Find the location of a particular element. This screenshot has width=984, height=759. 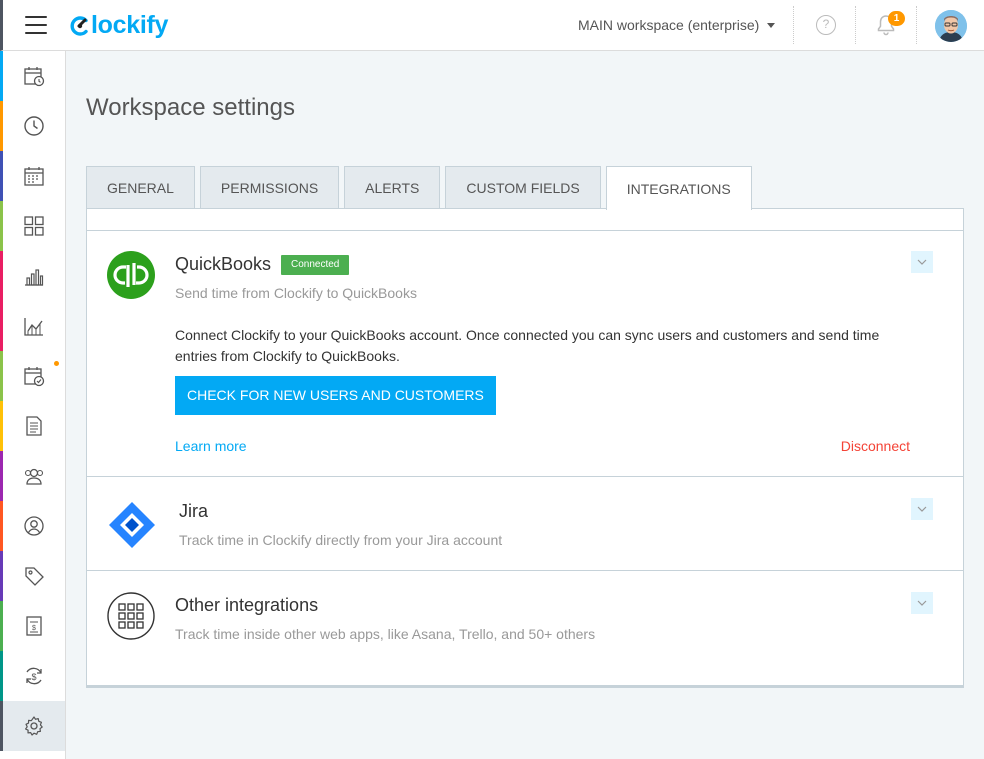

invoice-icon: $ is located at coordinates (34, 626).